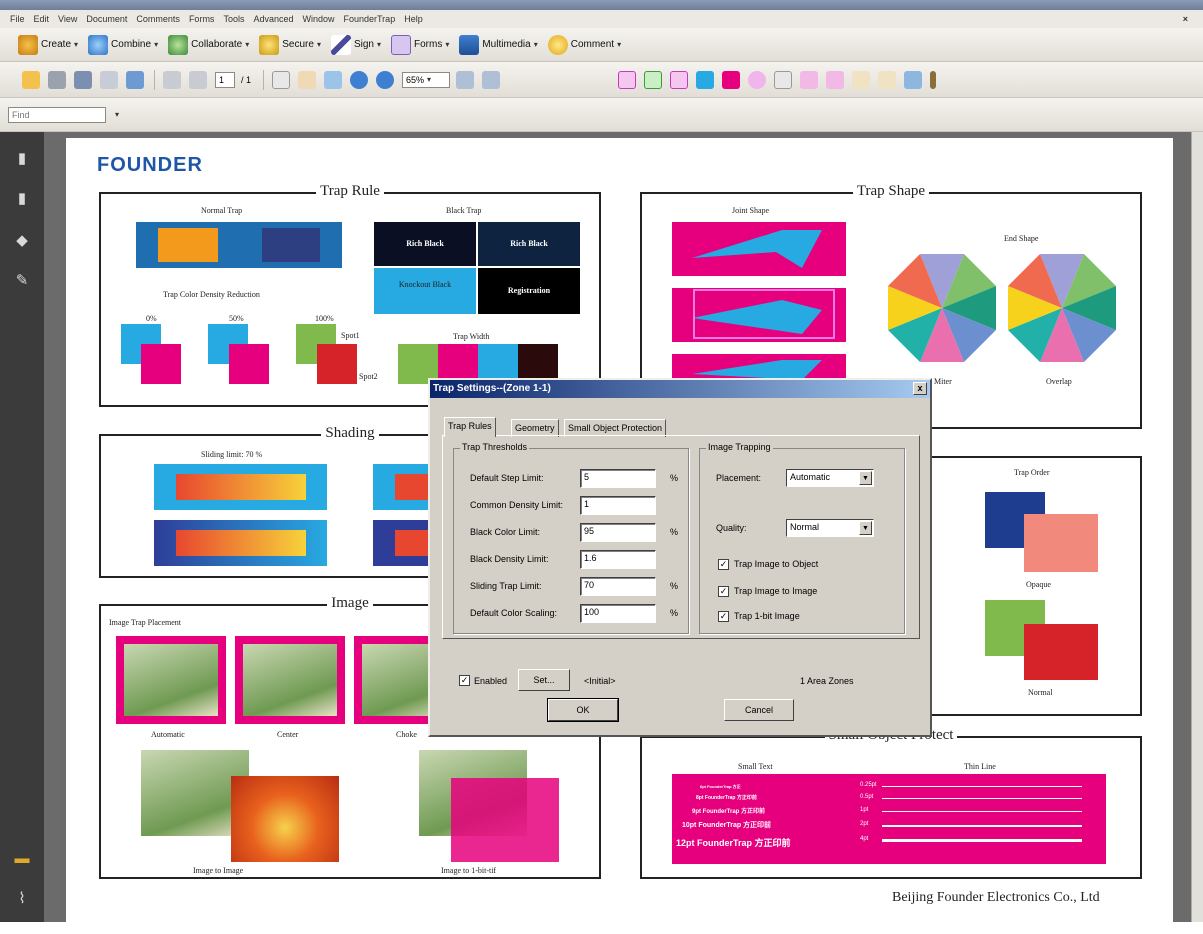 Image resolution: width=1203 pixels, height=934 pixels. Describe the element at coordinates (419, 44) in the screenshot. I see `forms-button: Forms ▾` at that location.